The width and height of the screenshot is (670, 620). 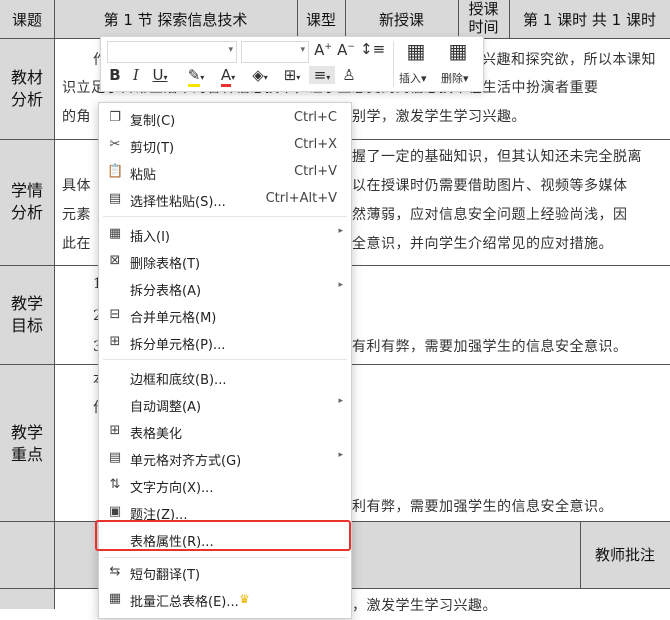 What do you see at coordinates (401, 20) in the screenshot?
I see `header-type-value: 新授课` at bounding box center [401, 20].